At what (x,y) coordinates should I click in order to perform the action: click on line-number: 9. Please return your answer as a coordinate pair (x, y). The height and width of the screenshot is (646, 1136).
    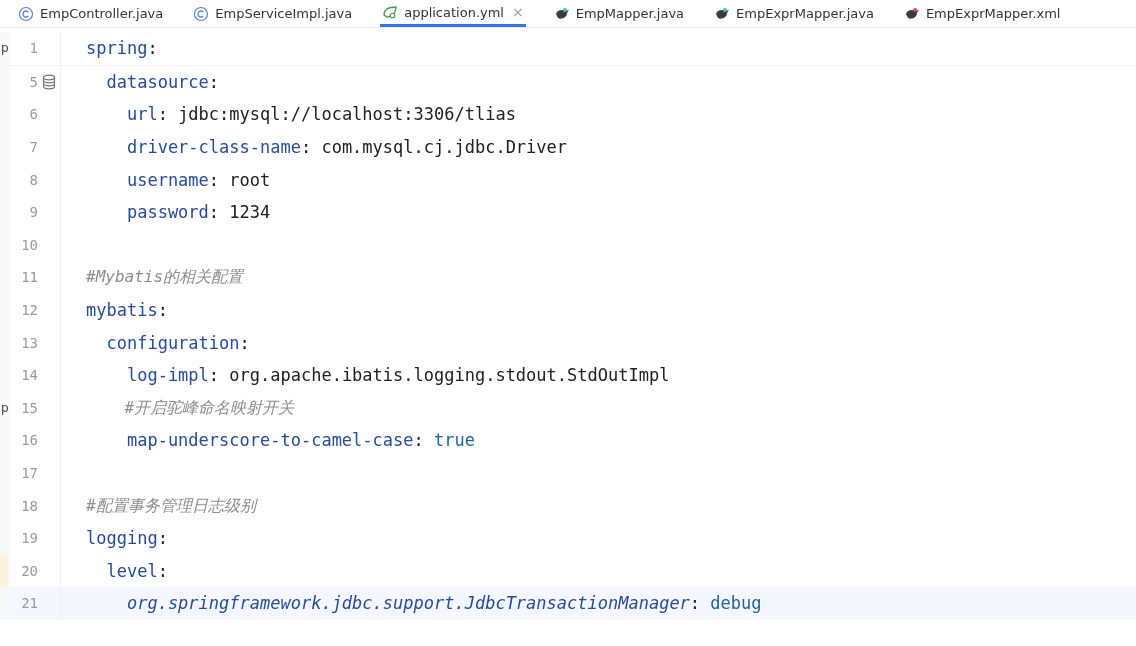
    Looking at the image, I should click on (33, 212).